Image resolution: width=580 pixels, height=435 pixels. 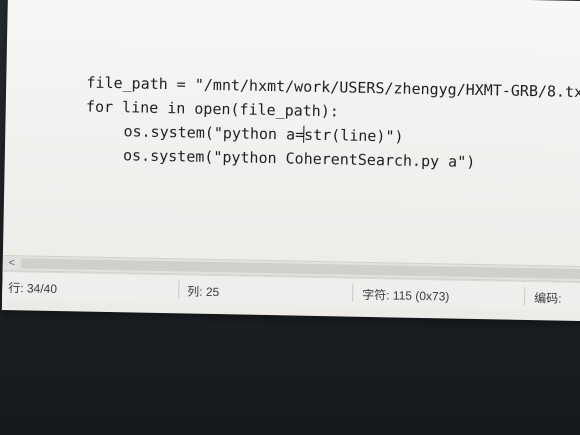 I want to click on status-column-position: 列: 25, so click(x=203, y=292).